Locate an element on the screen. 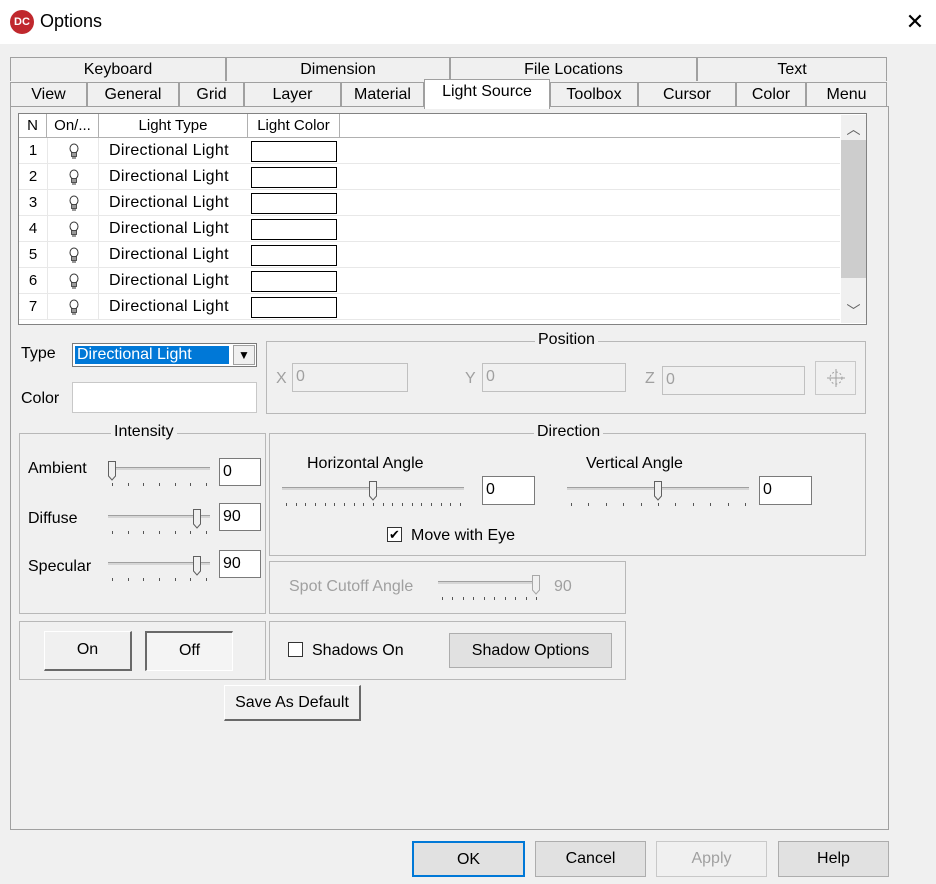 The height and width of the screenshot is (884, 936). tab-view: View is located at coordinates (48, 94).